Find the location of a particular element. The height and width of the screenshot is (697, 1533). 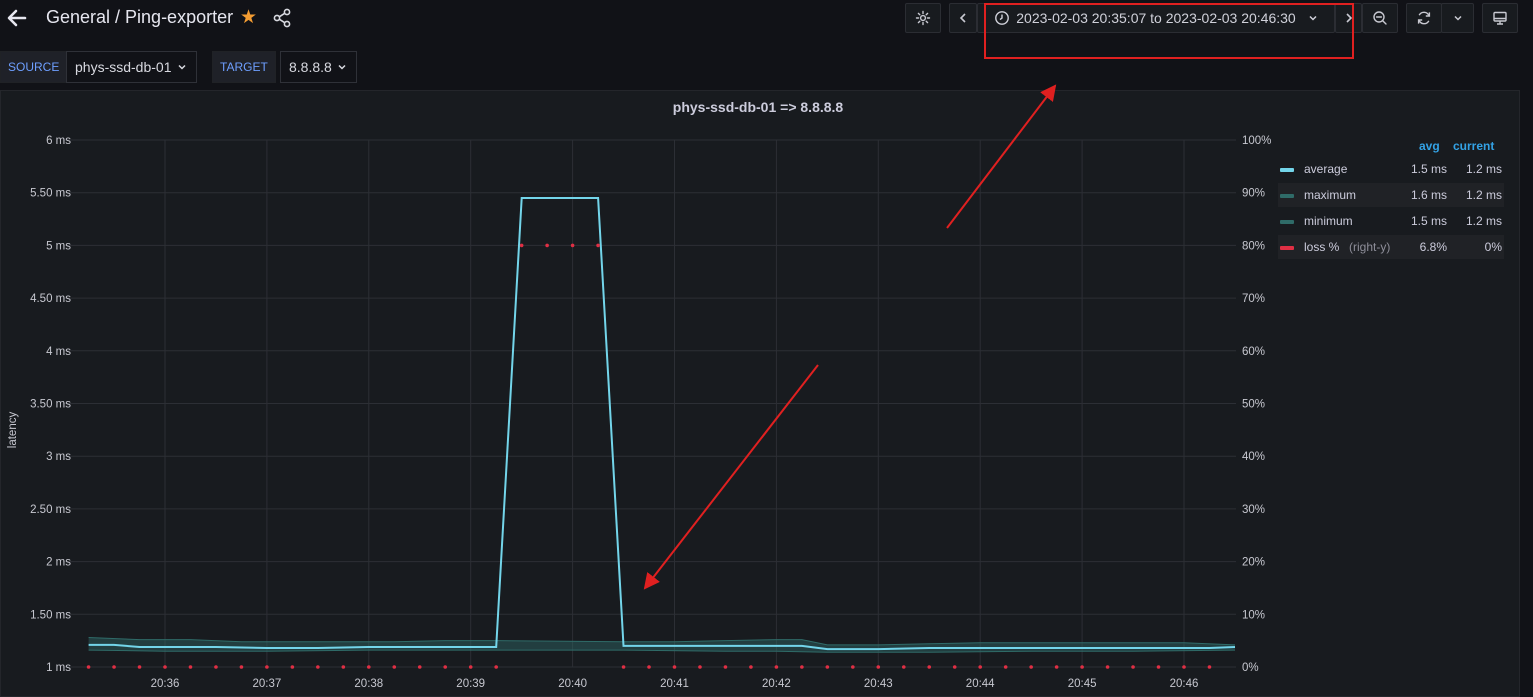

x-tick-label: 20:44 is located at coordinates (980, 684).